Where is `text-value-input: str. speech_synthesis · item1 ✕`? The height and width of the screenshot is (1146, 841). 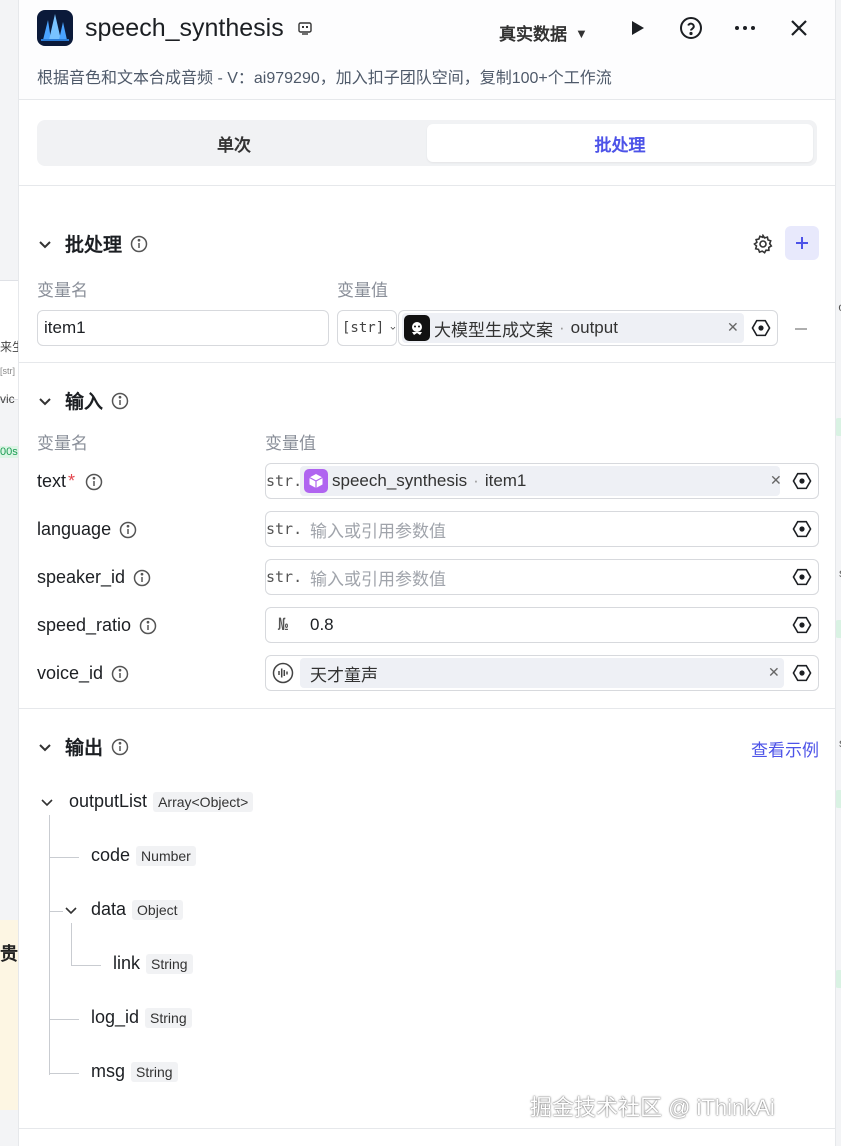
text-value-input: str. speech_synthesis · item1 ✕ is located at coordinates (542, 481).